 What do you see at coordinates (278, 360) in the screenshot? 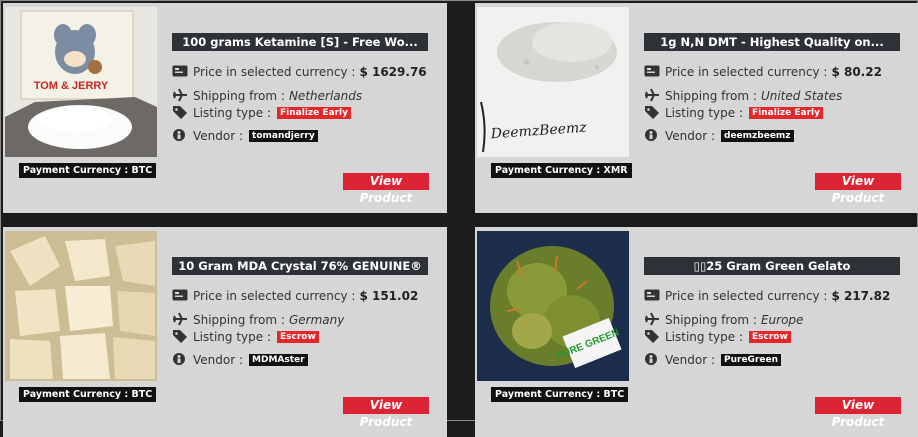
I see `vendor-name-link: MDMAster` at bounding box center [278, 360].